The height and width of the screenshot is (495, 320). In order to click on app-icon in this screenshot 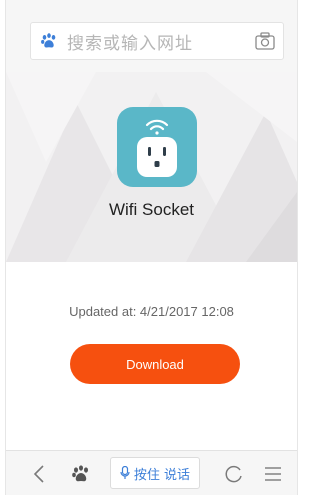, I will do `click(157, 147)`.